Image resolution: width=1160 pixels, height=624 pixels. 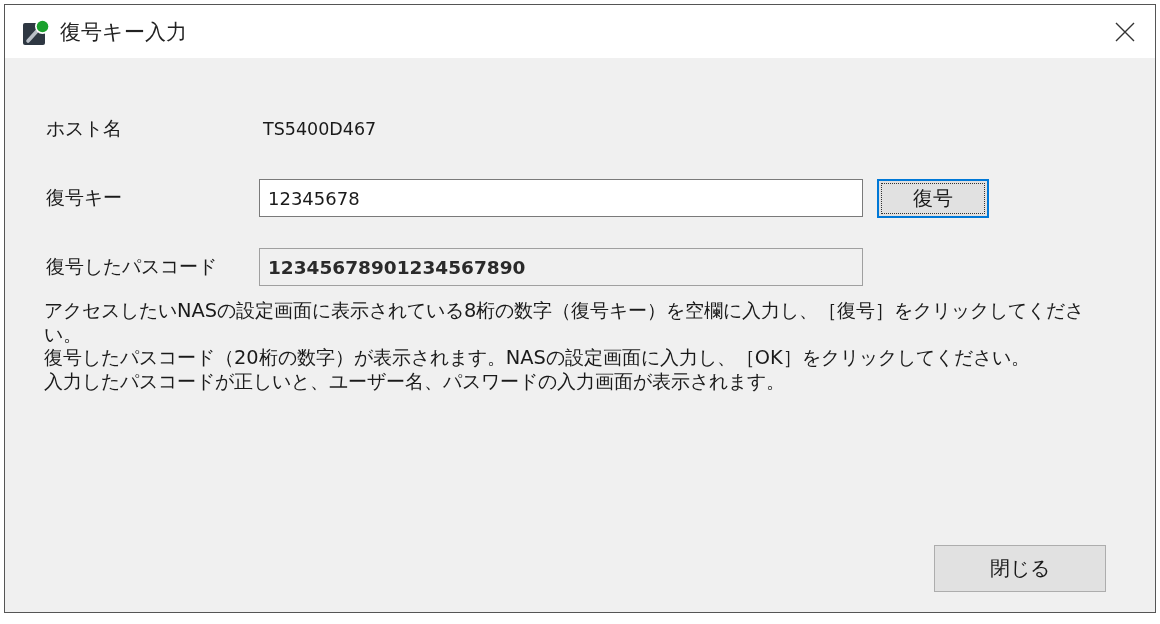 I want to click on app-icon, so click(x=36, y=31).